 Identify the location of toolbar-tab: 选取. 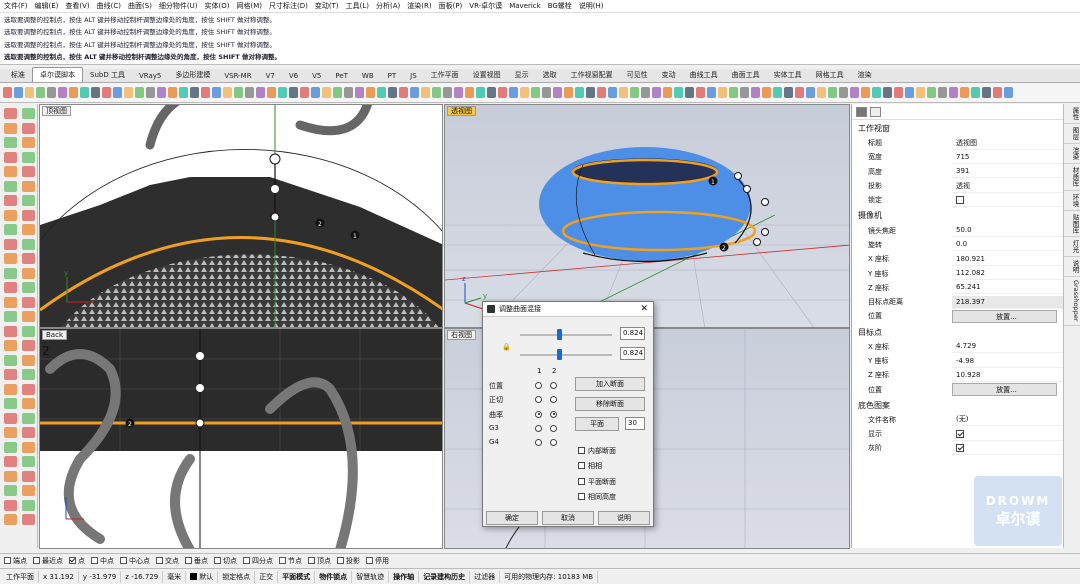
(550, 75).